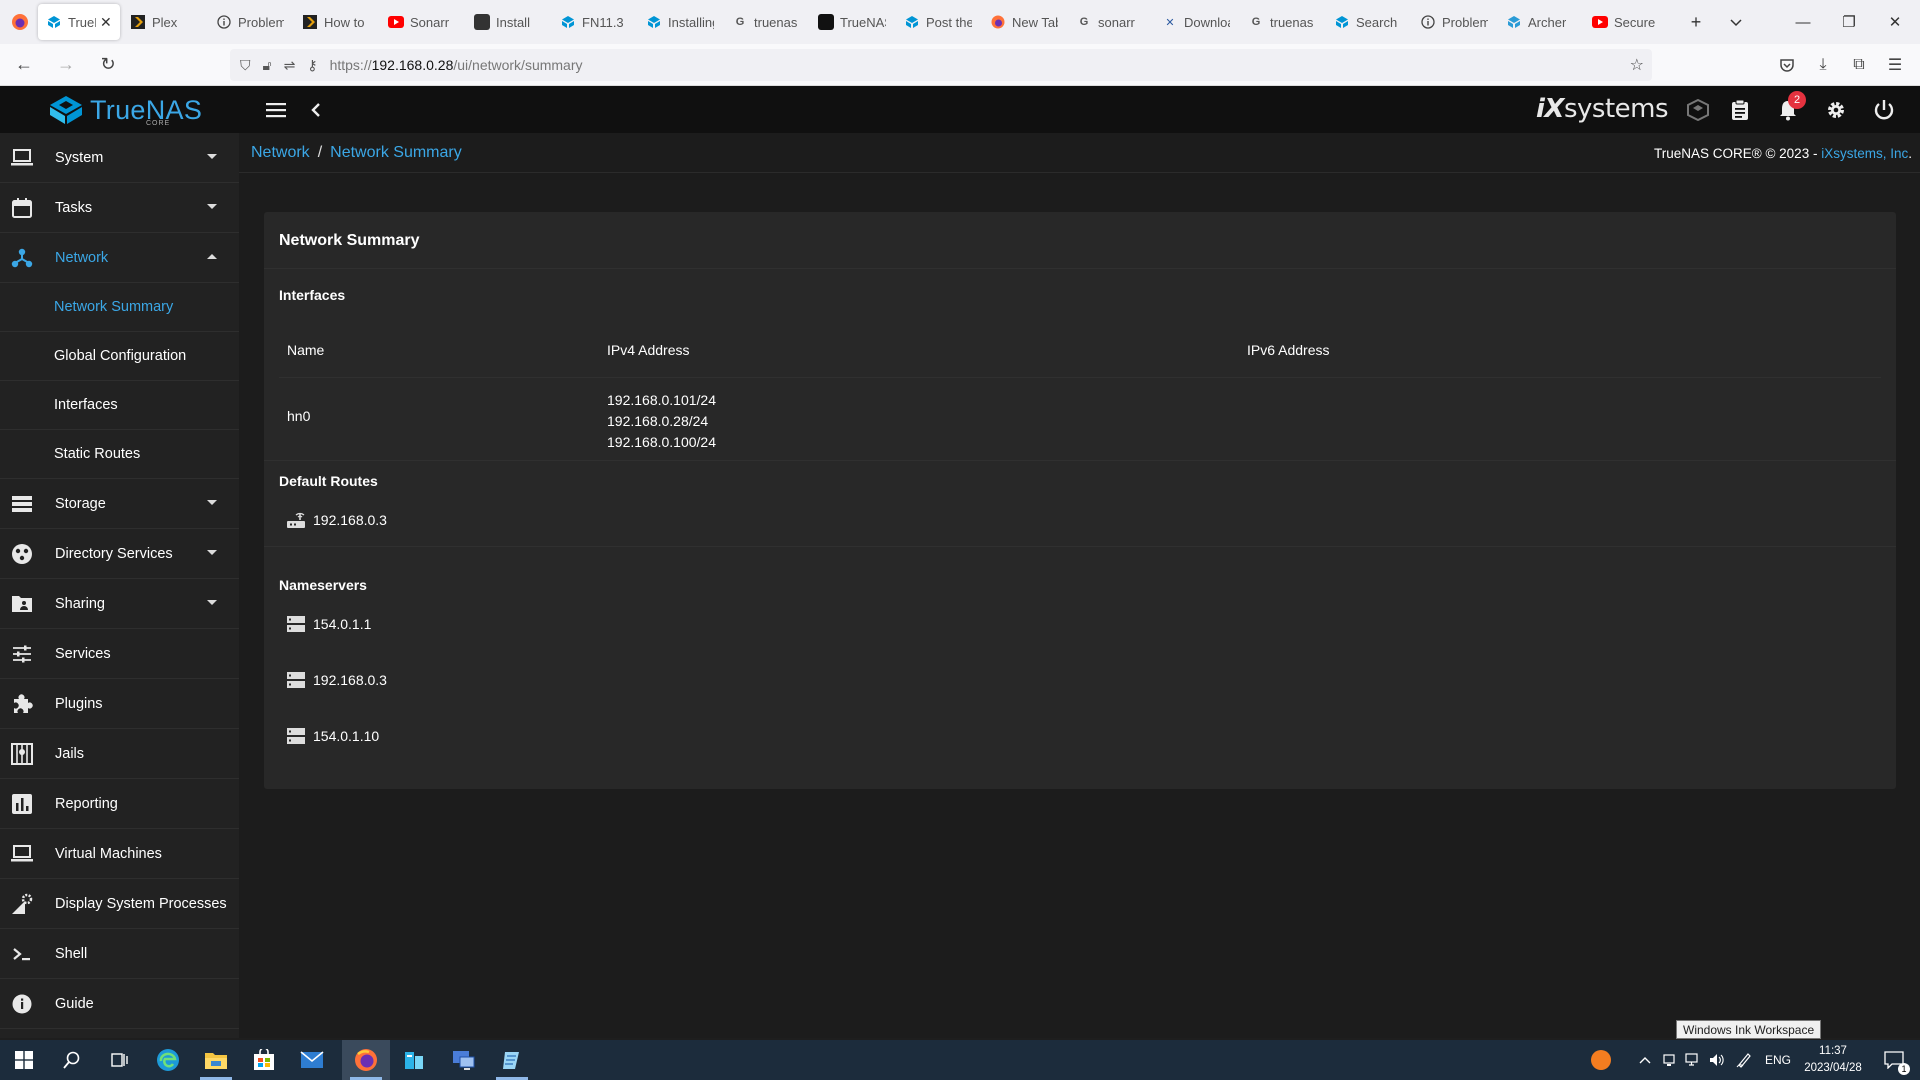  Describe the element at coordinates (216, 1060) in the screenshot. I see `file-explorer-icon` at that location.